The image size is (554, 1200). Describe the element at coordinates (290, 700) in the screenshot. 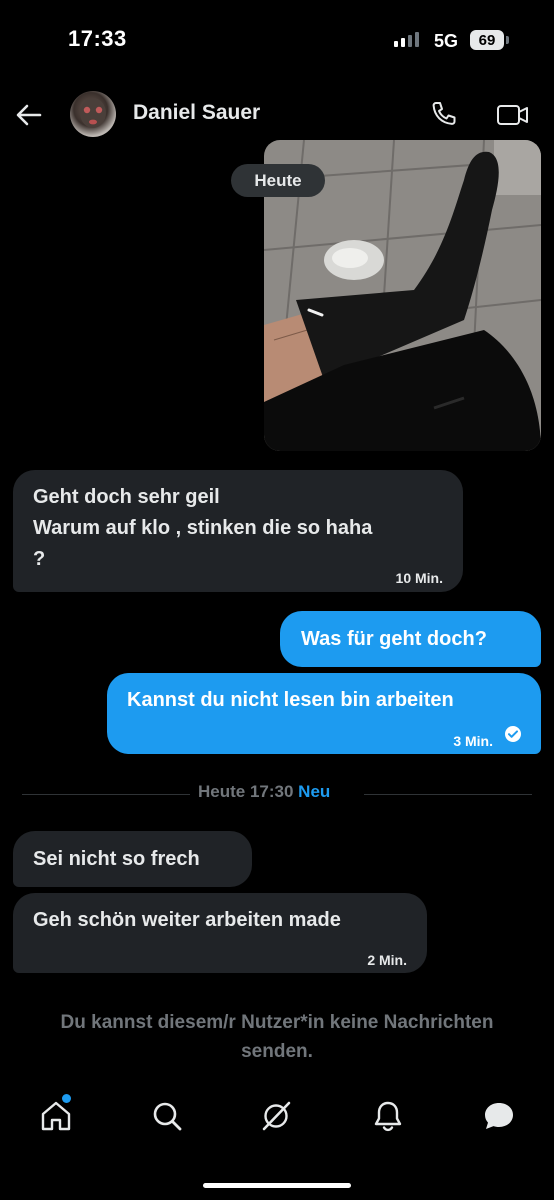

I see `message-text: Kannst du nicht lesen bin arbeiten` at that location.